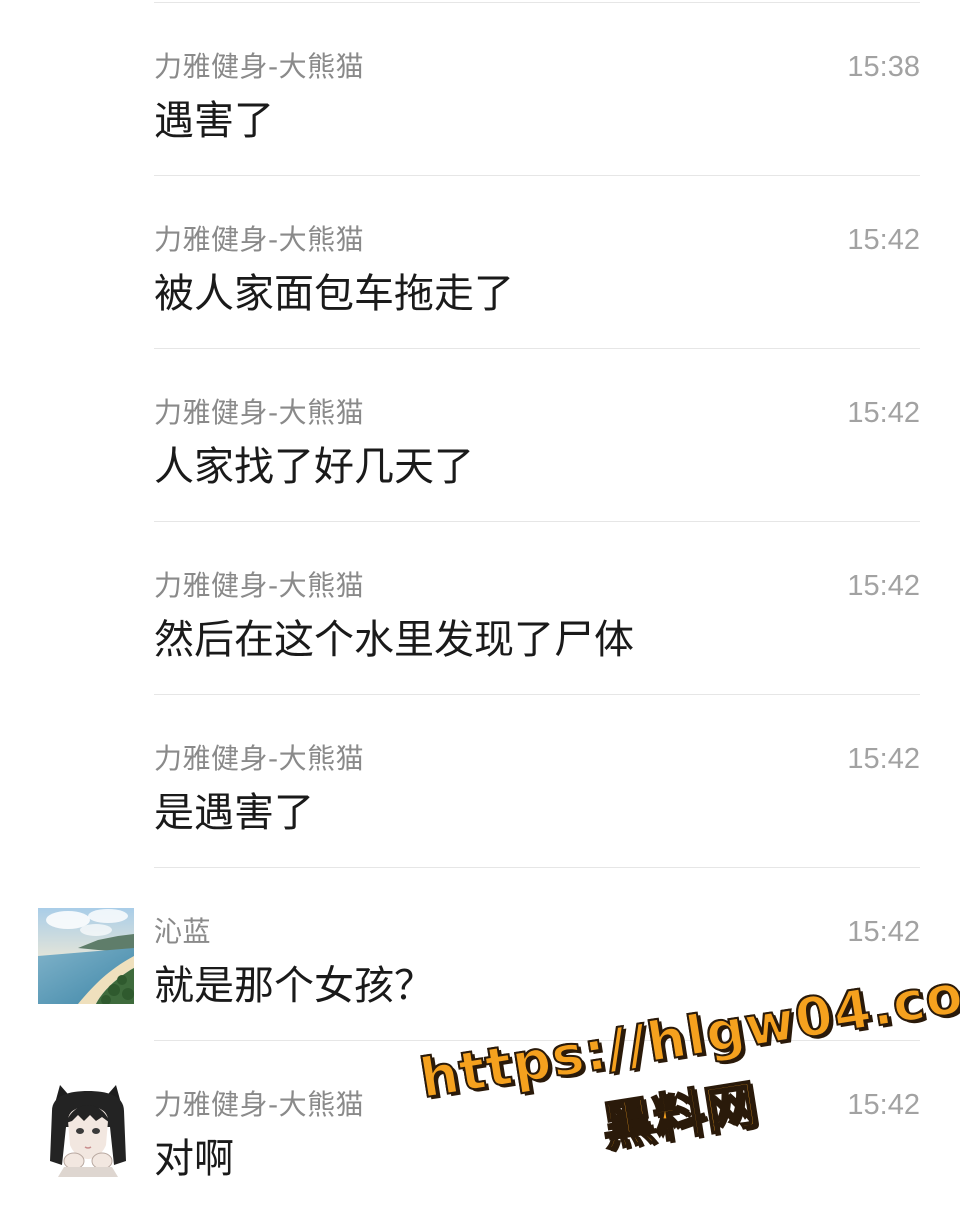  I want to click on message-item: 力雅健身-大熊猫 15:42 然后在这个水里发现了尸体, so click(480, 608).